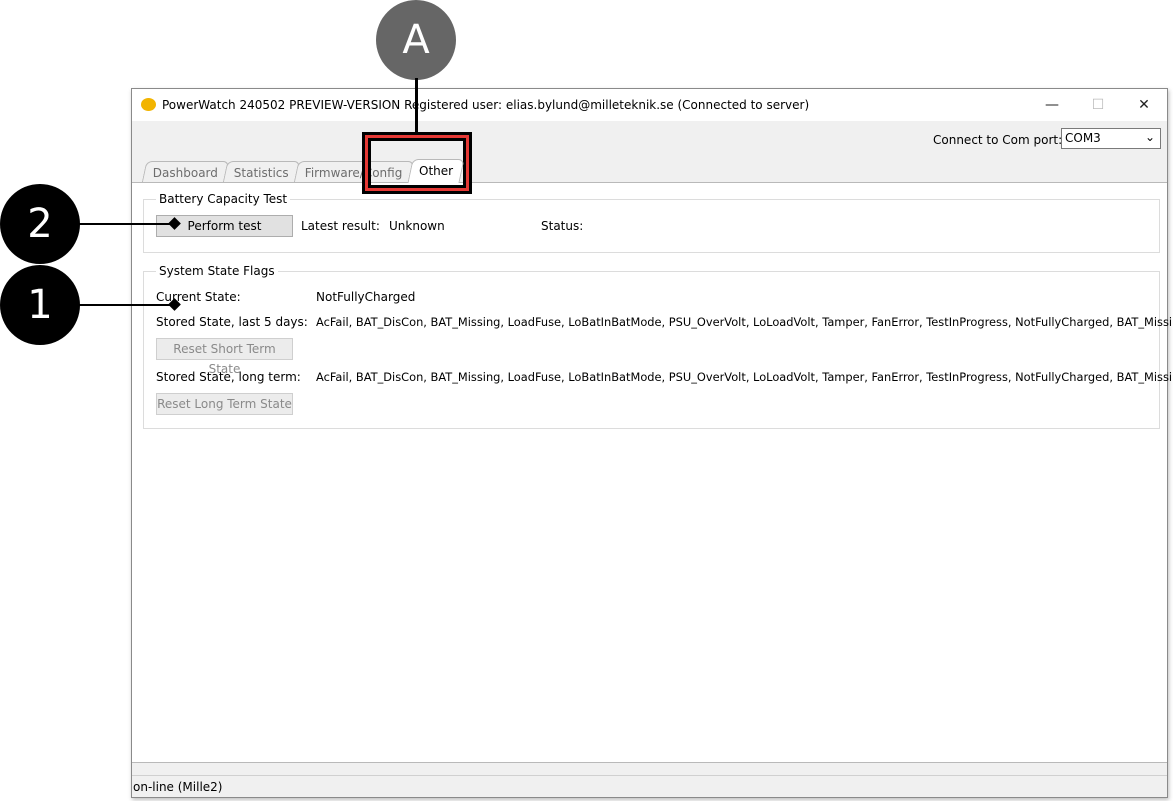 Image resolution: width=1173 pixels, height=801 pixels. What do you see at coordinates (224, 357) in the screenshot?
I see `reset-short-term-button: Reset Short Term State` at bounding box center [224, 357].